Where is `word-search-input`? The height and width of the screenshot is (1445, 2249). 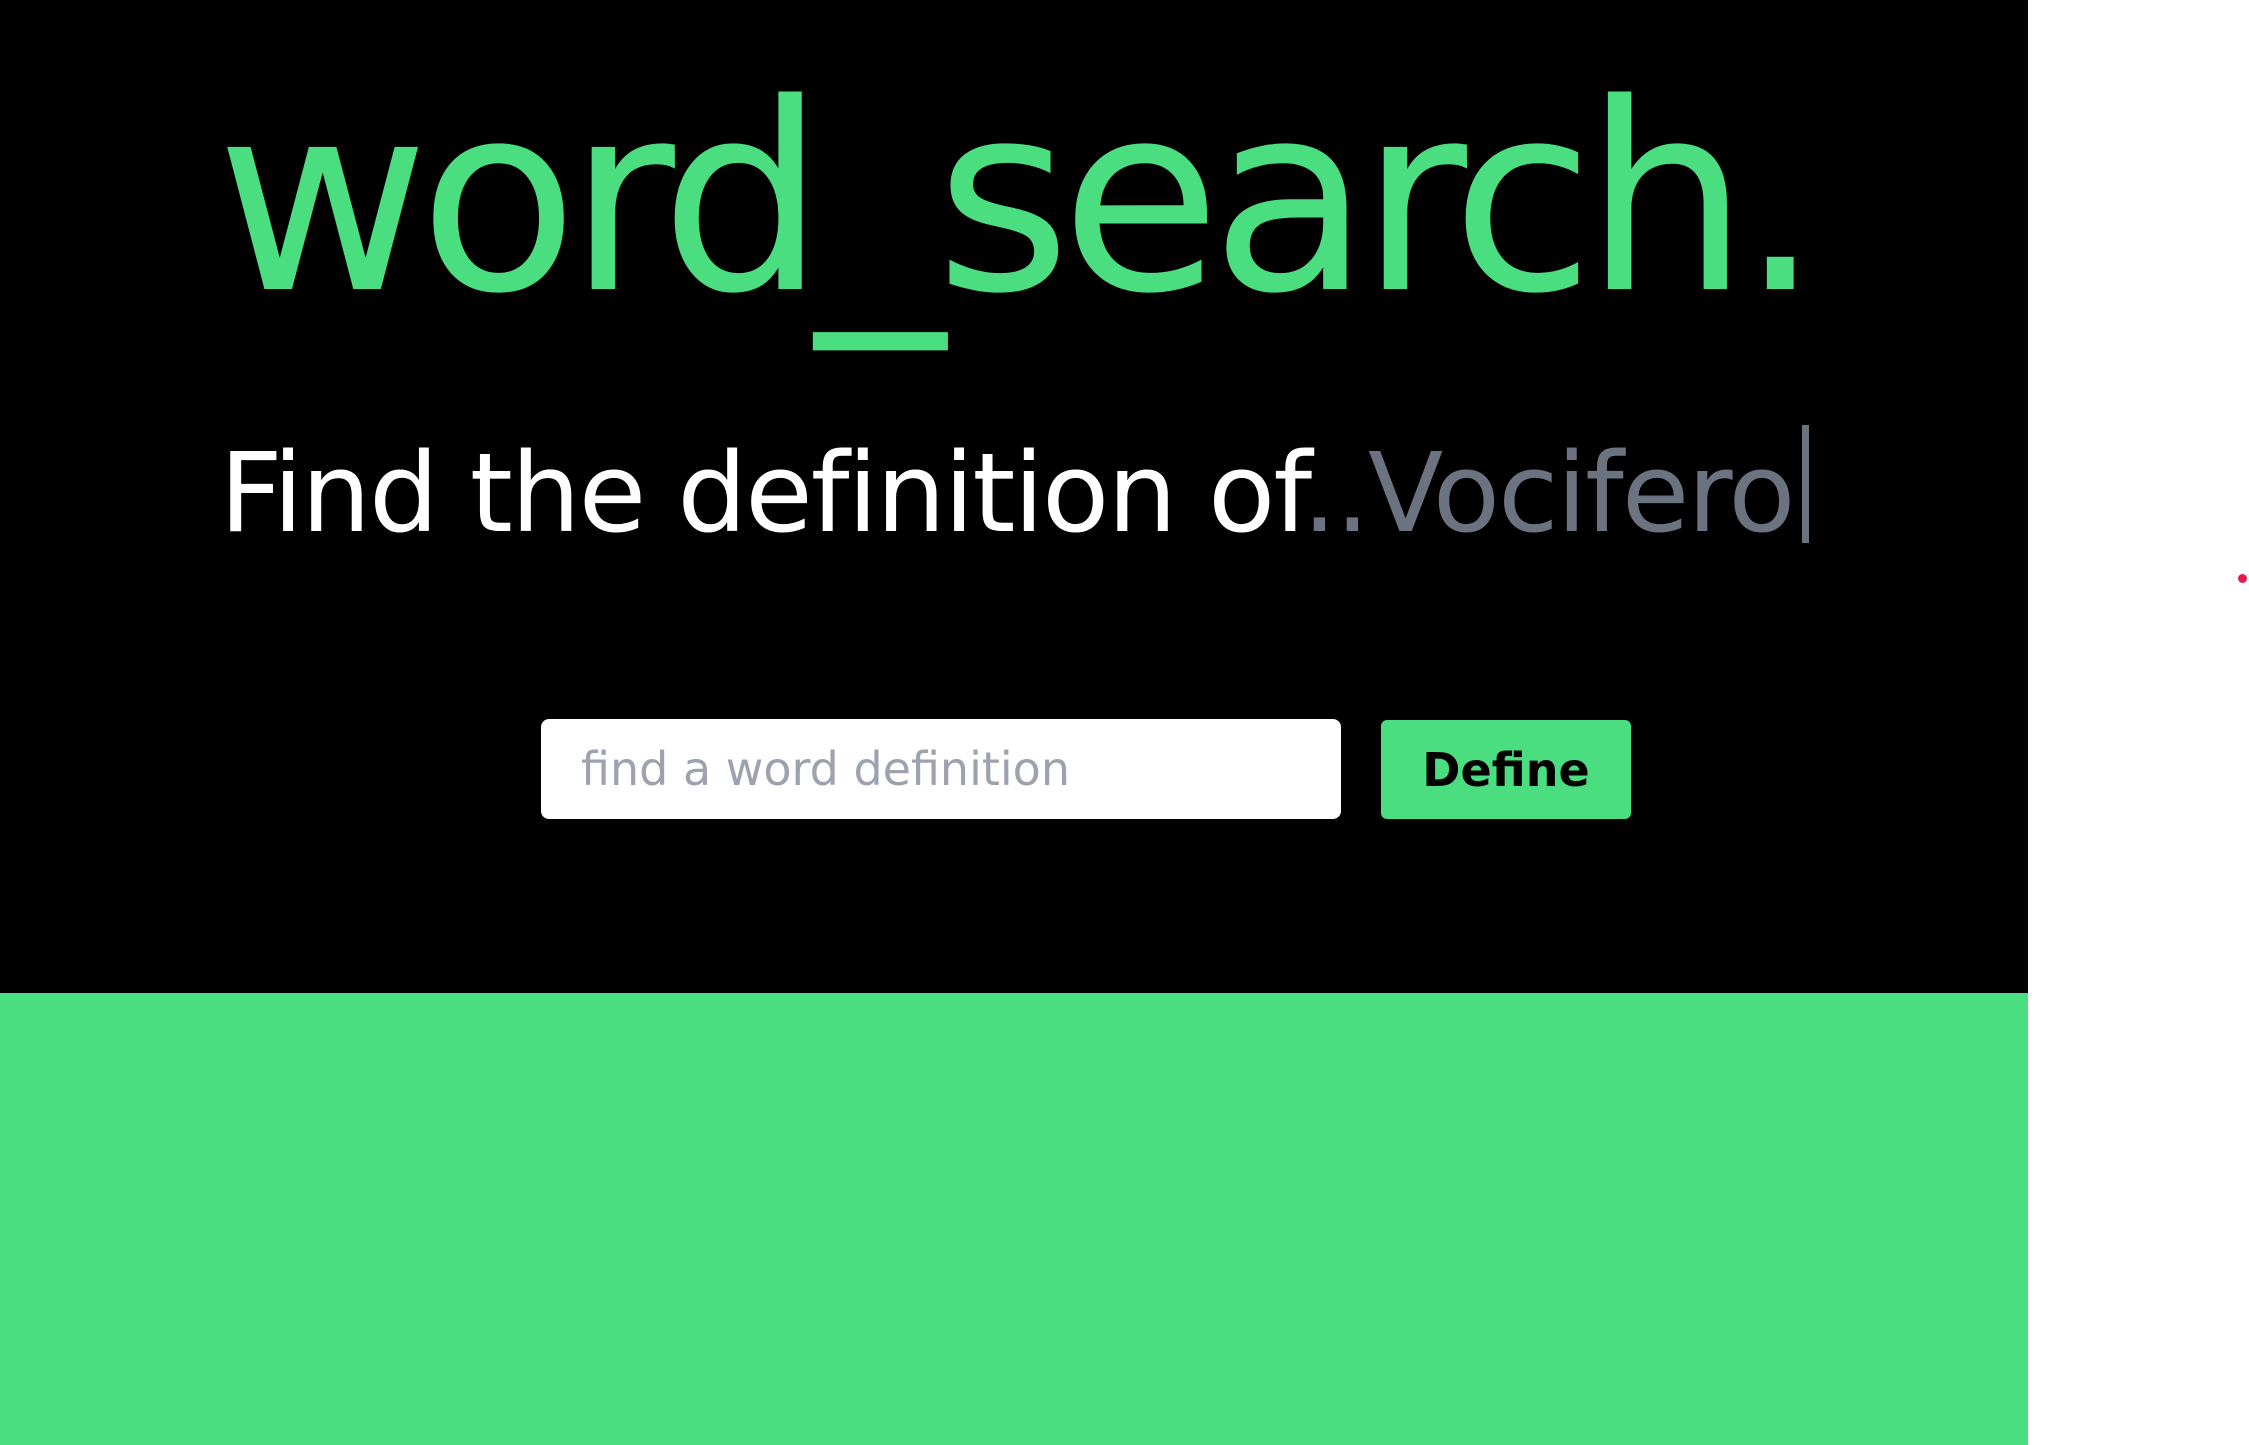 word-search-input is located at coordinates (941, 769).